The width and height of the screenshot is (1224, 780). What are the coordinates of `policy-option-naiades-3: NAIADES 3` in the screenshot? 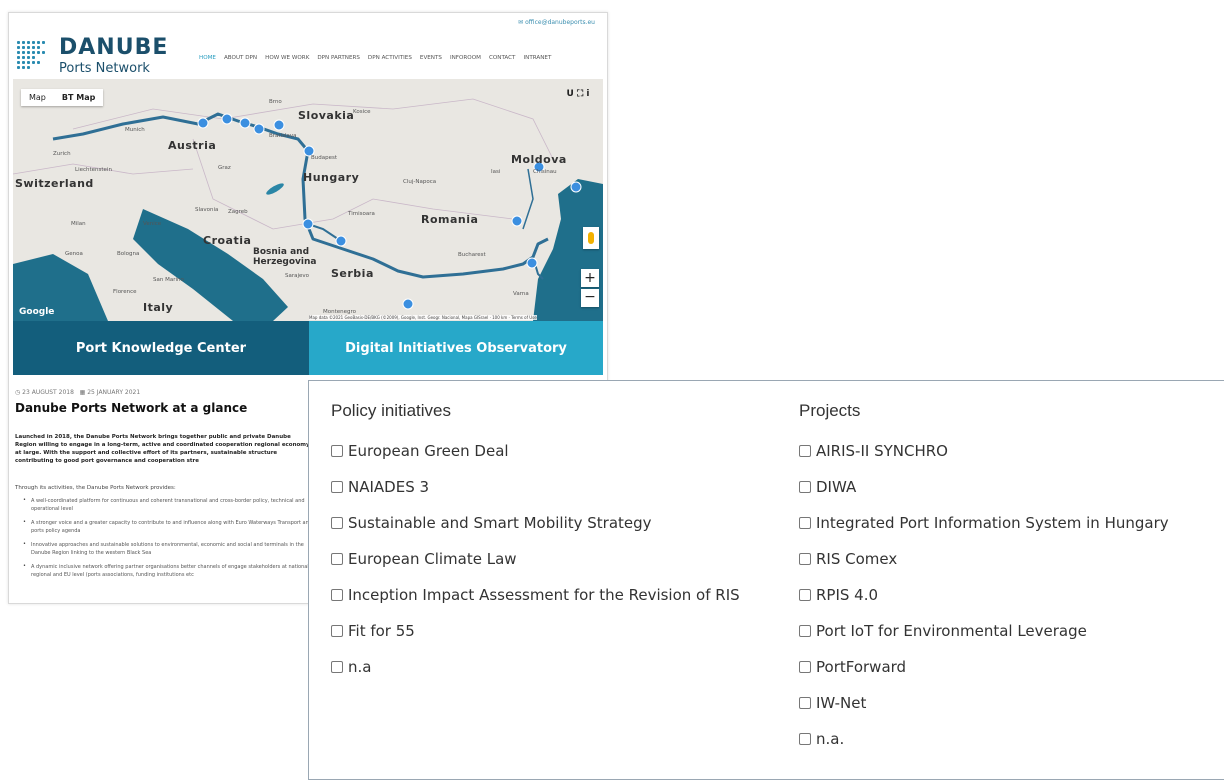 It's located at (535, 487).